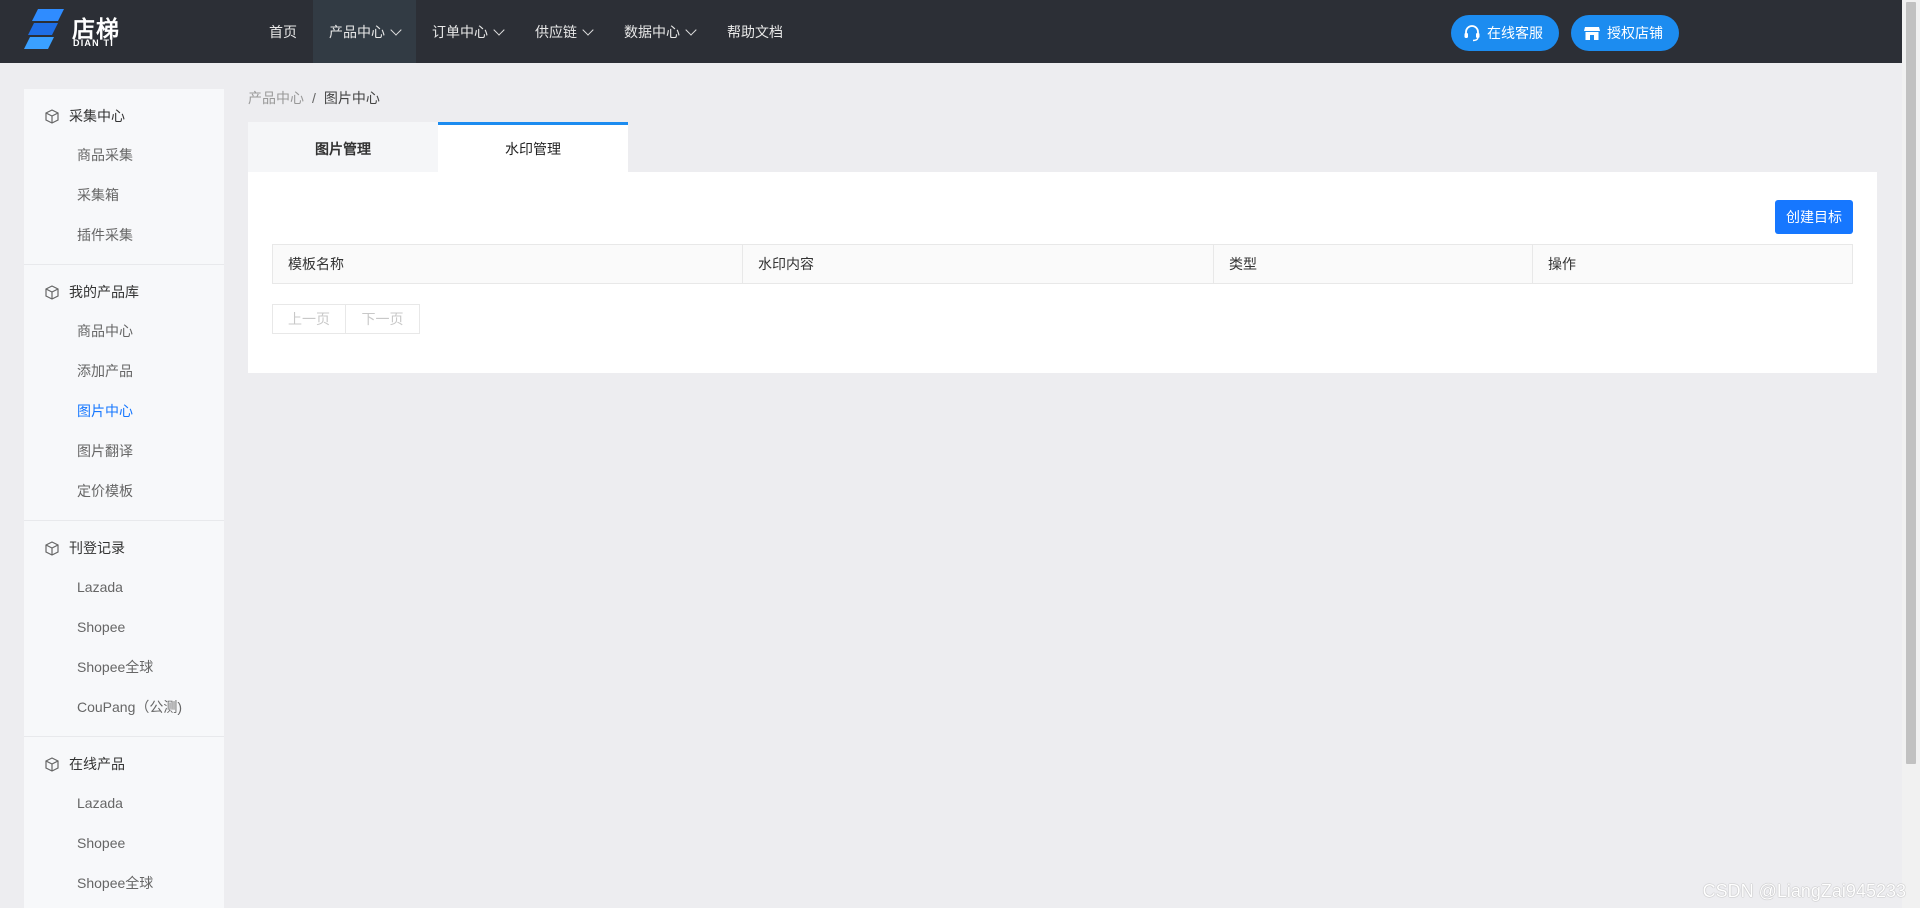  What do you see at coordinates (1592, 33) in the screenshot?
I see `store-icon` at bounding box center [1592, 33].